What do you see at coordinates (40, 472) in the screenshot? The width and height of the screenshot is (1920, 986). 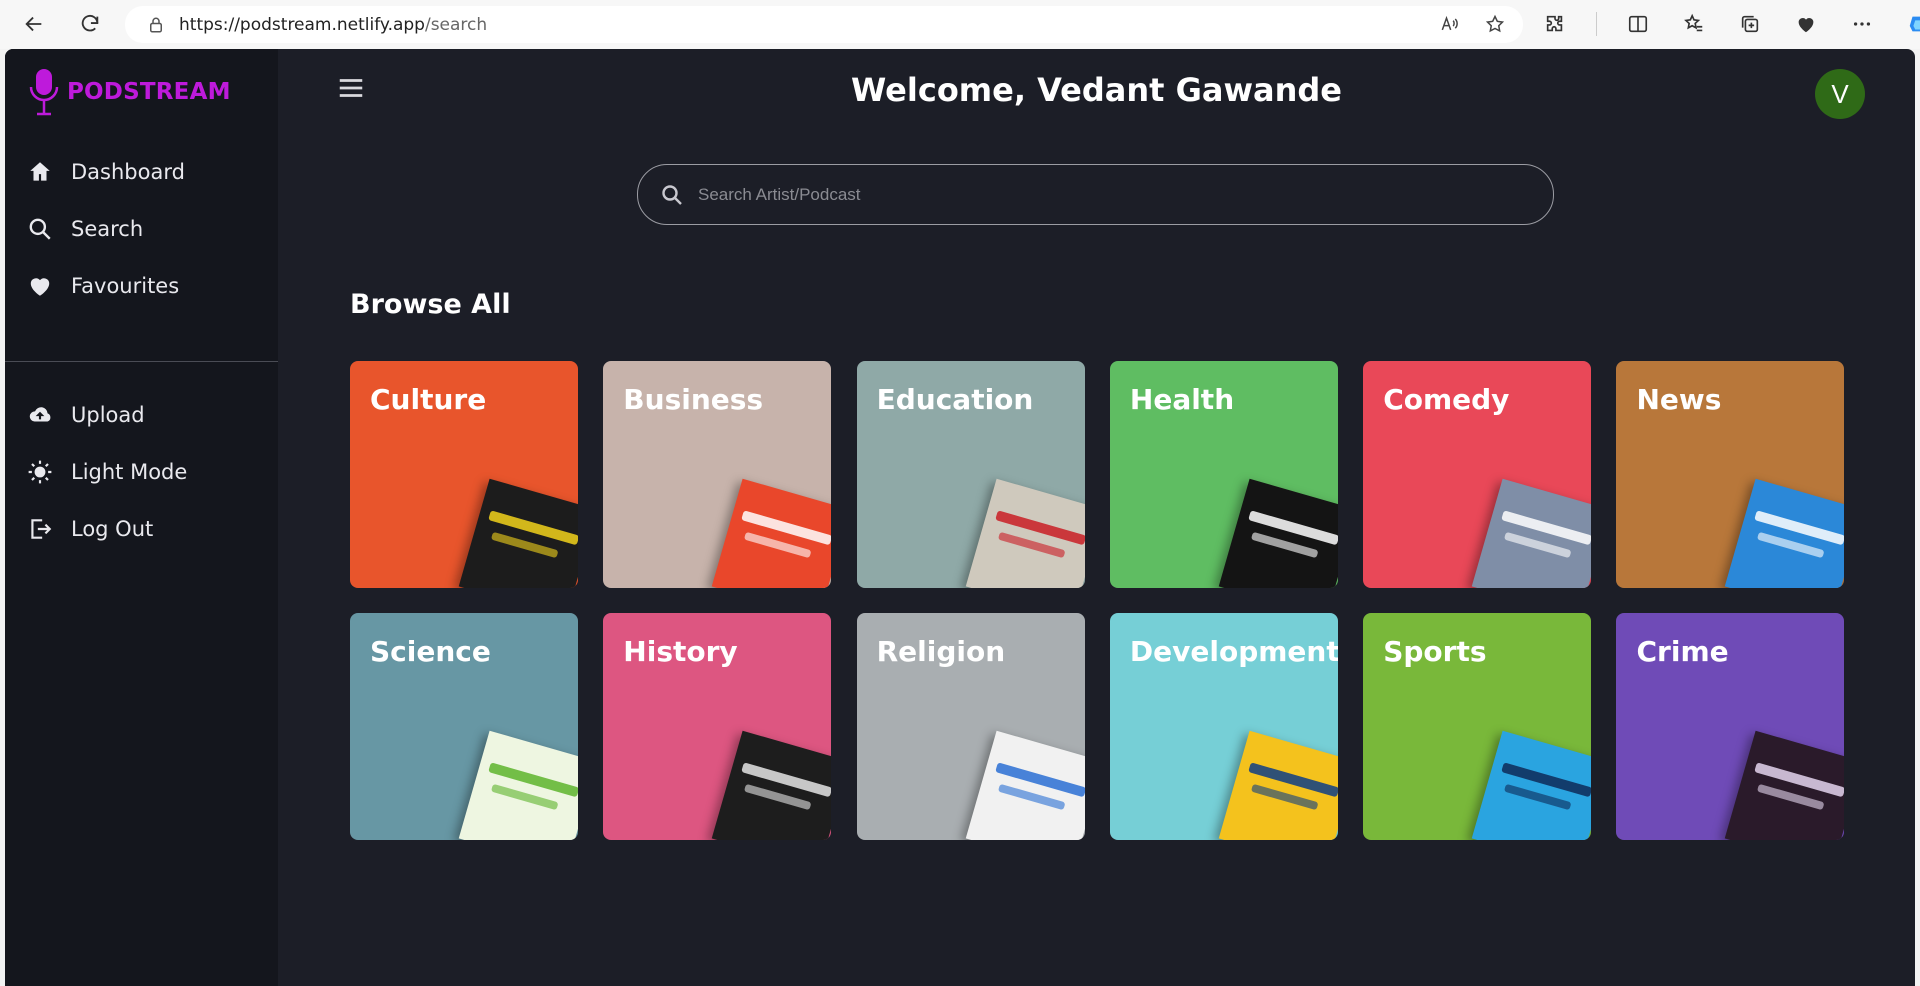 I see `sun-icon` at bounding box center [40, 472].